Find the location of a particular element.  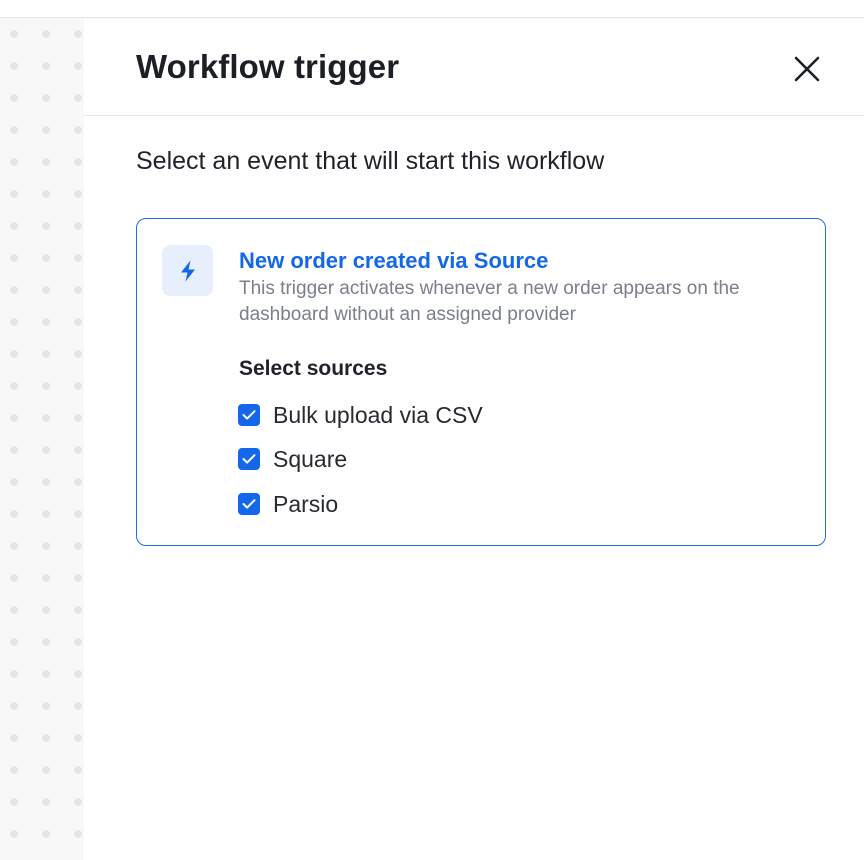

panel-header: Workflow trigger is located at coordinates (474, 67).